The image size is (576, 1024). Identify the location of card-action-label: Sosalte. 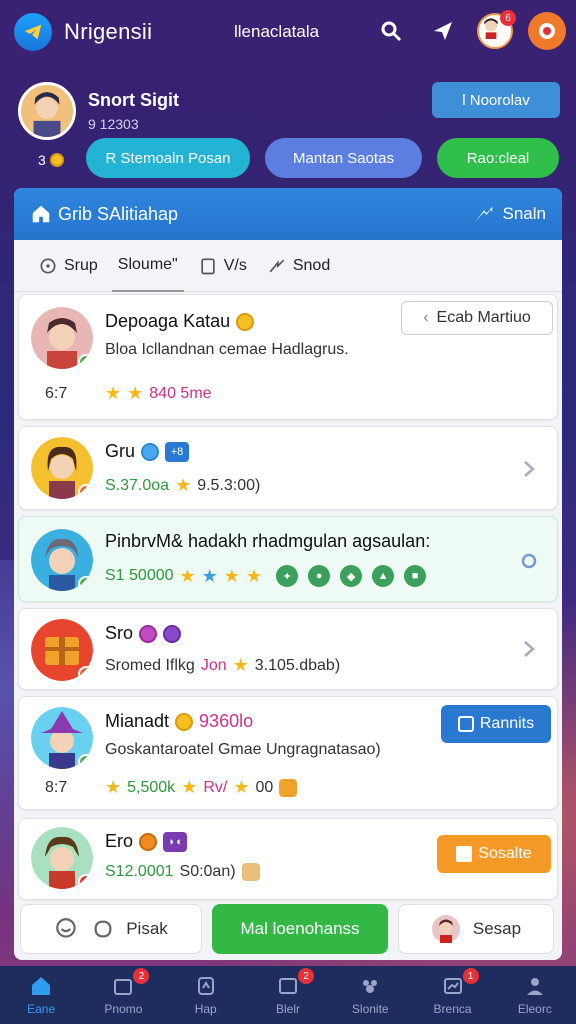
(505, 853).